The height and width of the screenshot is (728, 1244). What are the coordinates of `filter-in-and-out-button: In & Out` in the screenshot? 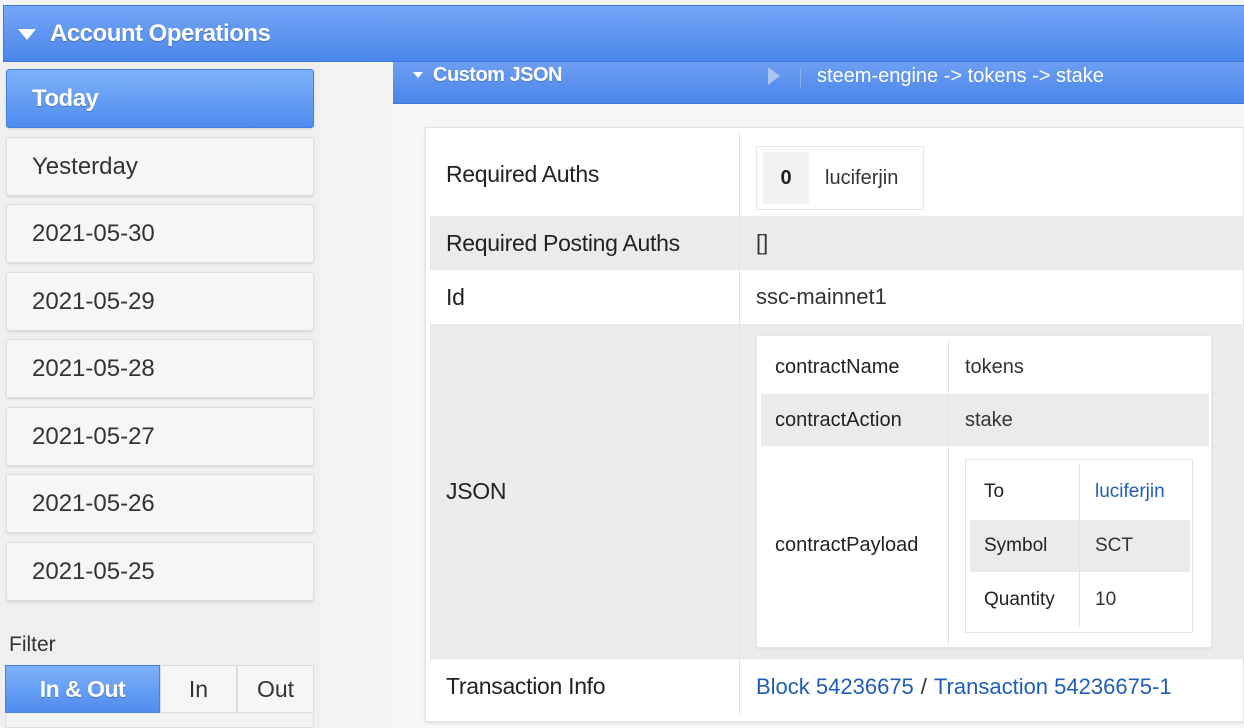 It's located at (82, 689).